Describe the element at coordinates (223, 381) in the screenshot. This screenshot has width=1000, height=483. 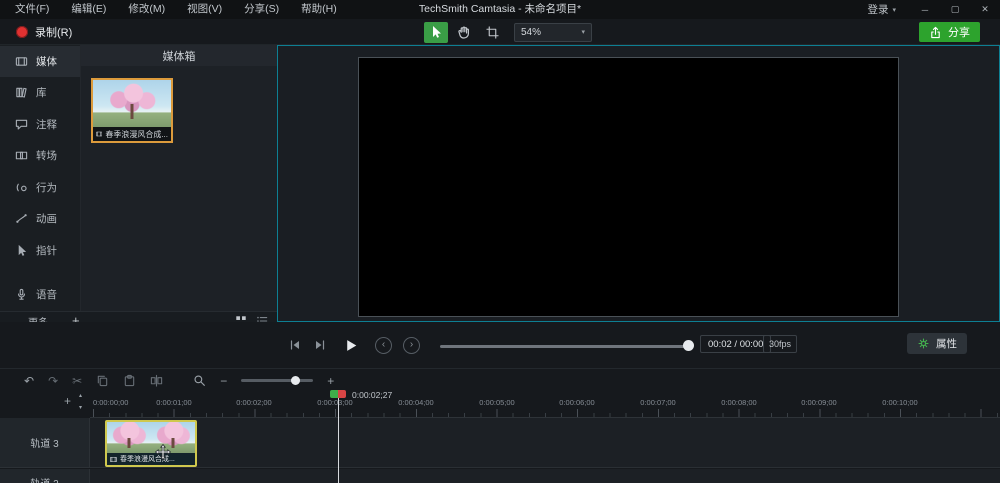
I see `timeline-zoom-out-button: −` at that location.